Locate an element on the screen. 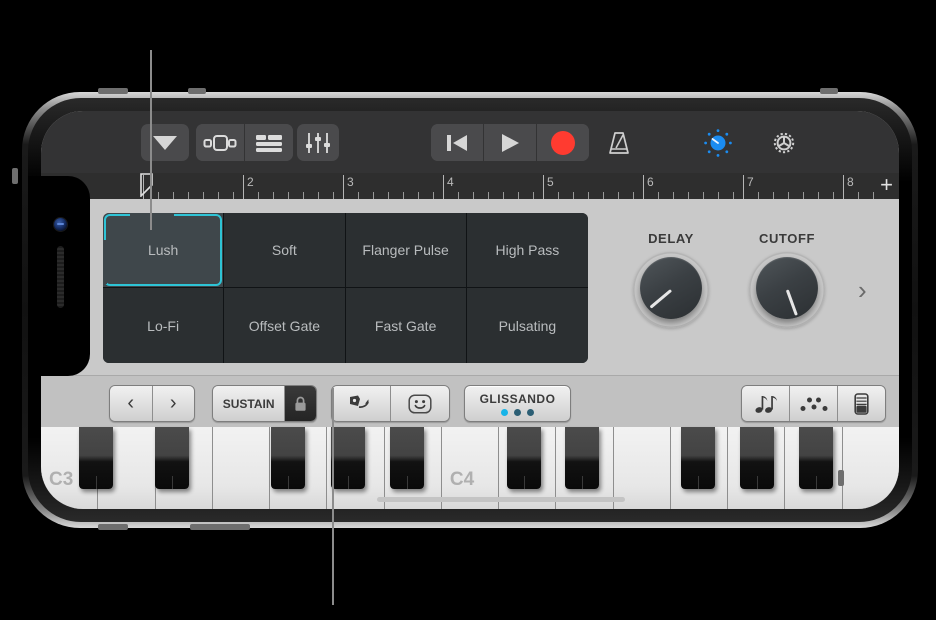 Image resolution: width=936 pixels, height=620 pixels. mixer-button is located at coordinates (318, 142).